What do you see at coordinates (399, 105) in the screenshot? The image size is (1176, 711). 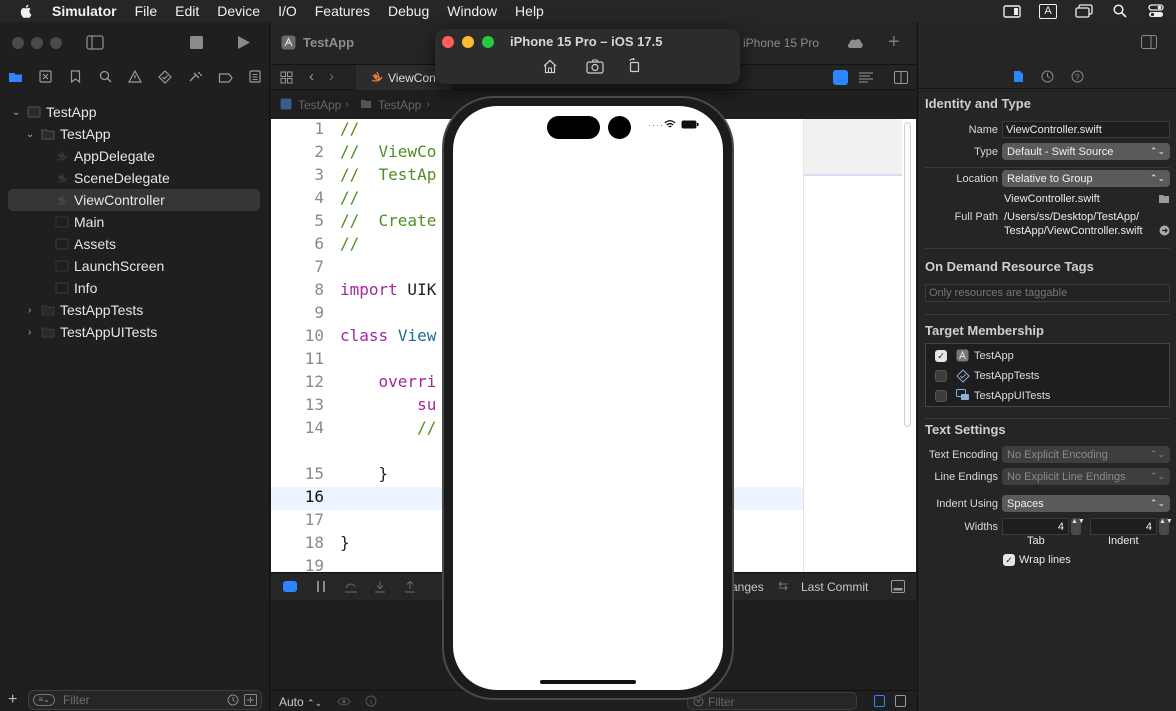 I see `breadcrumb-group: TestApp` at bounding box center [399, 105].